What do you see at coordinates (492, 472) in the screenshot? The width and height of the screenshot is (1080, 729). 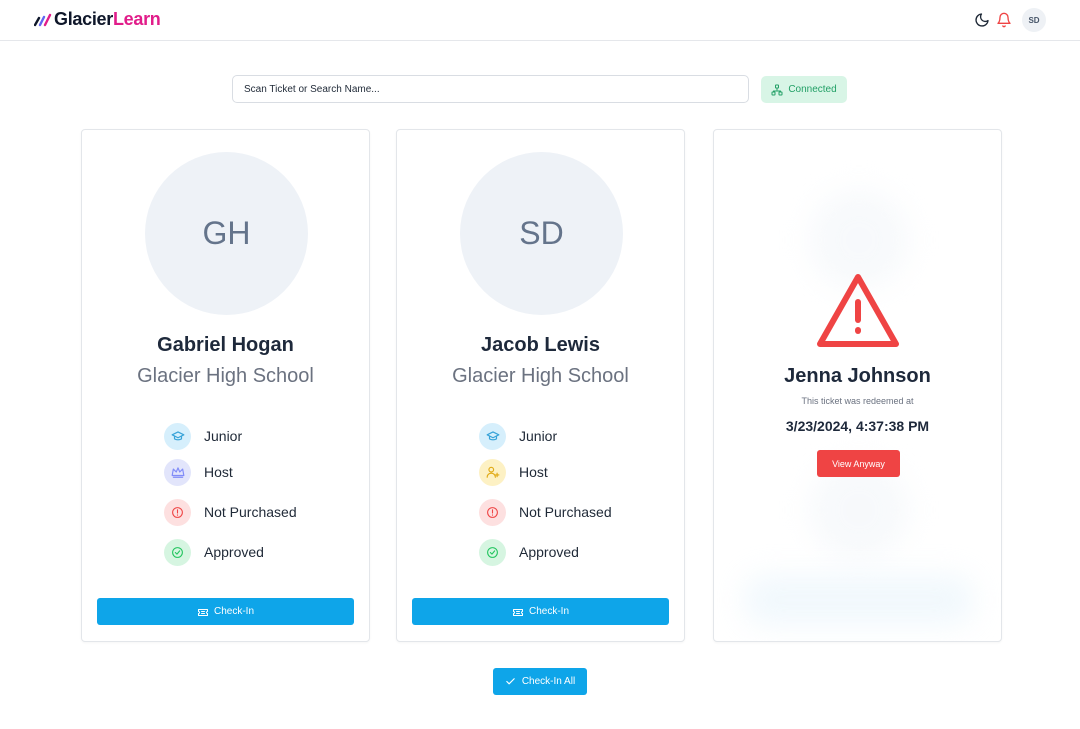 I see `user-plus-icon` at bounding box center [492, 472].